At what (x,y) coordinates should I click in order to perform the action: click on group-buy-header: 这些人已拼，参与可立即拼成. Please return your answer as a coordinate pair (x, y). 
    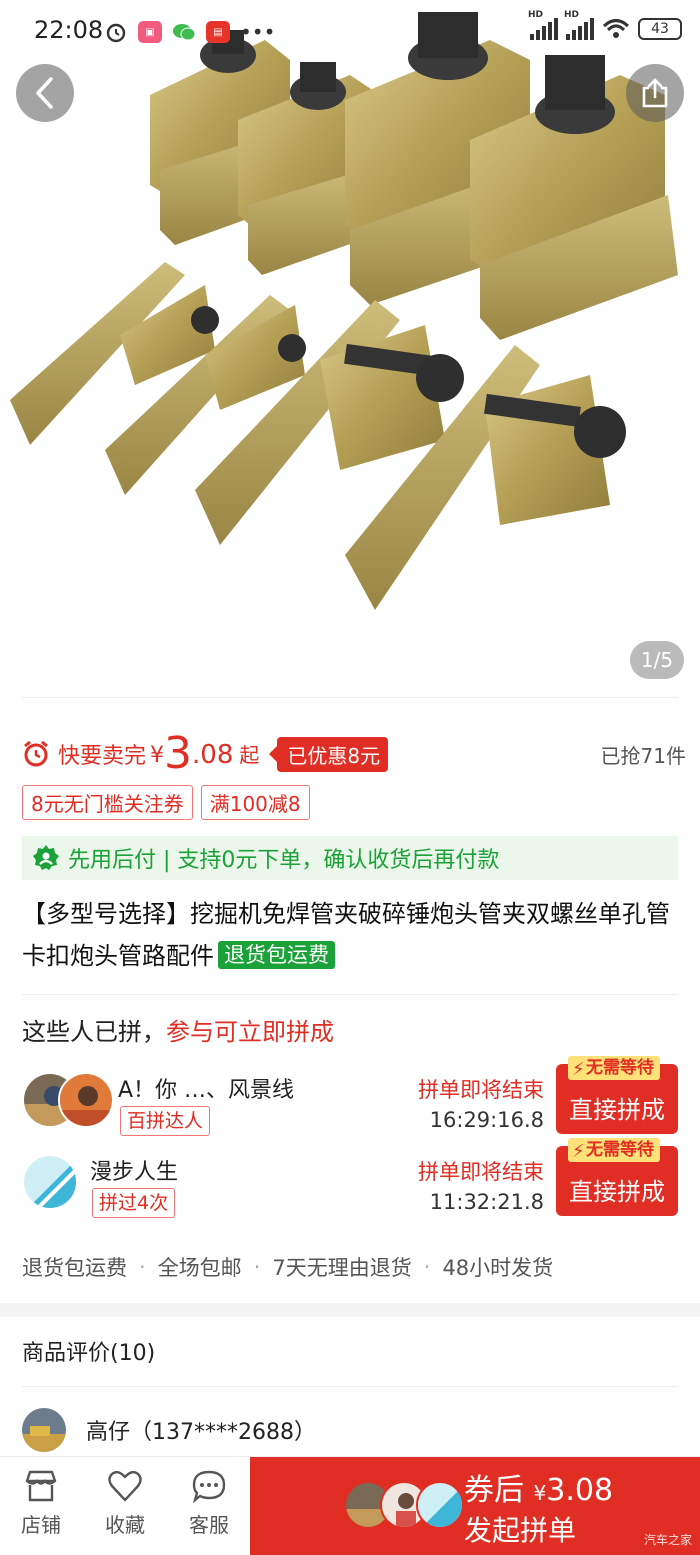
    Looking at the image, I should click on (178, 1029).